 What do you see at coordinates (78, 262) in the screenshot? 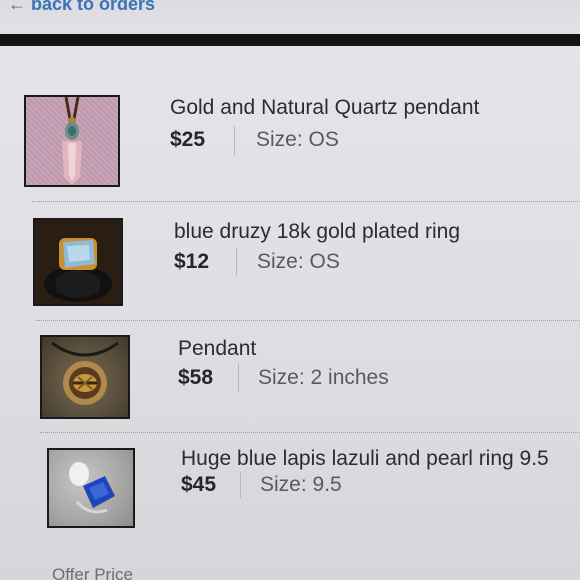
I see `druzy-ring-photo-icon` at bounding box center [78, 262].